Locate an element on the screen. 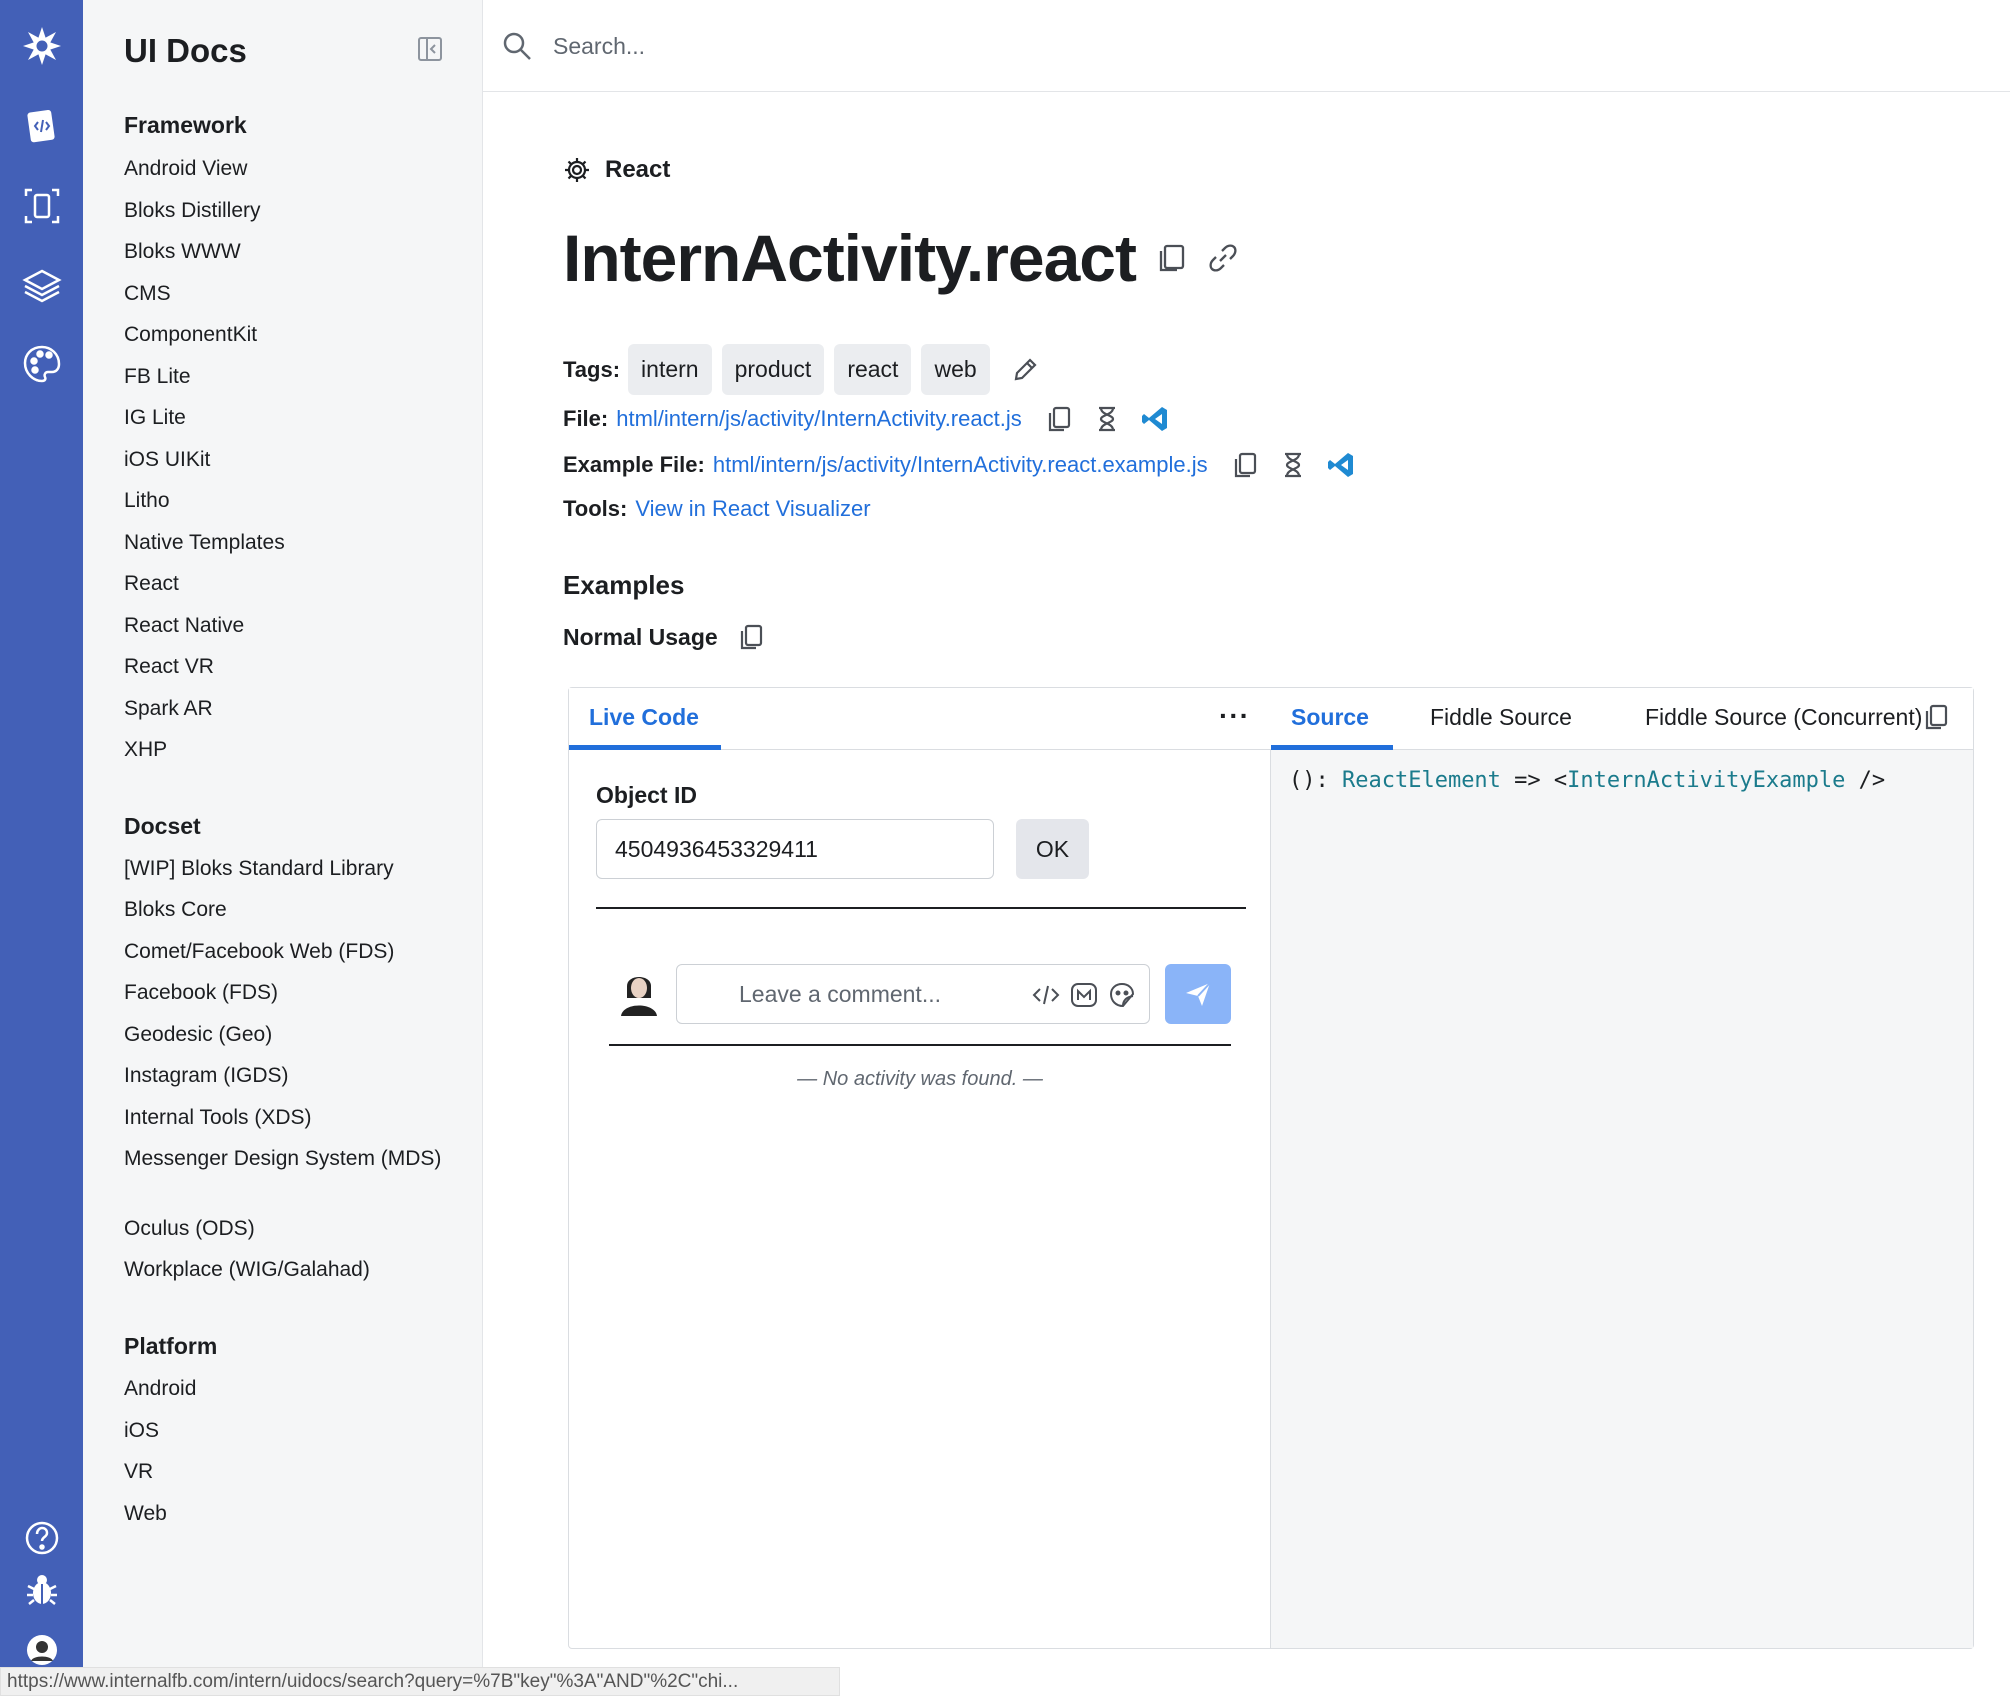  sidebar-item-spark-ar: Spark AR is located at coordinates (289, 708).